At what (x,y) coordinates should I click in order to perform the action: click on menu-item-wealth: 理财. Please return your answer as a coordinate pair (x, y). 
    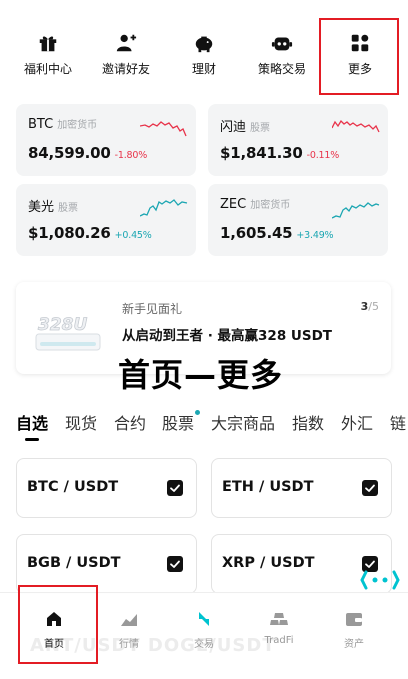
    Looking at the image, I should click on (204, 56).